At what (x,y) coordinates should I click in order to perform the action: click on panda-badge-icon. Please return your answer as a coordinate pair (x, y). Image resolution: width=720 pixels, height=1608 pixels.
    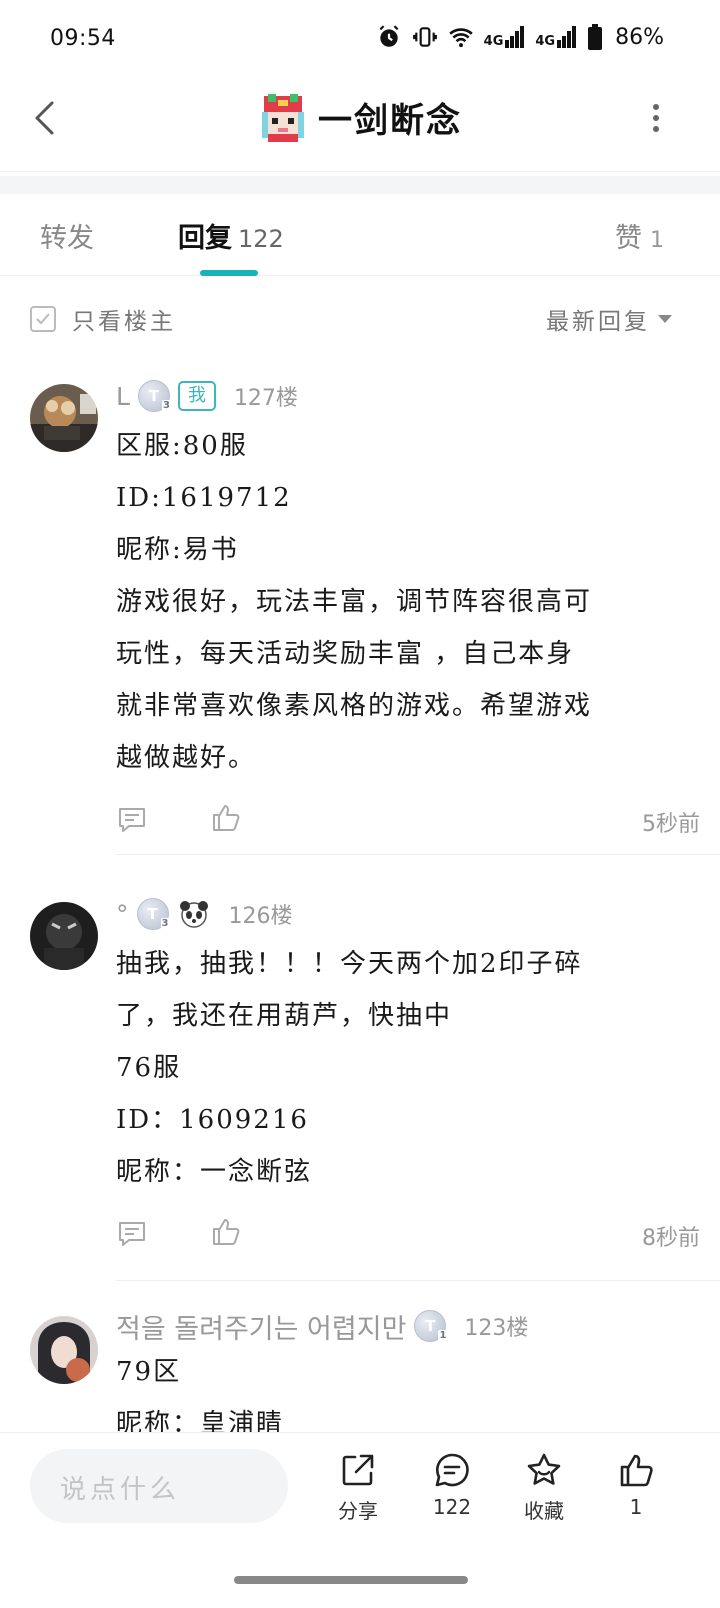
    Looking at the image, I should click on (193, 914).